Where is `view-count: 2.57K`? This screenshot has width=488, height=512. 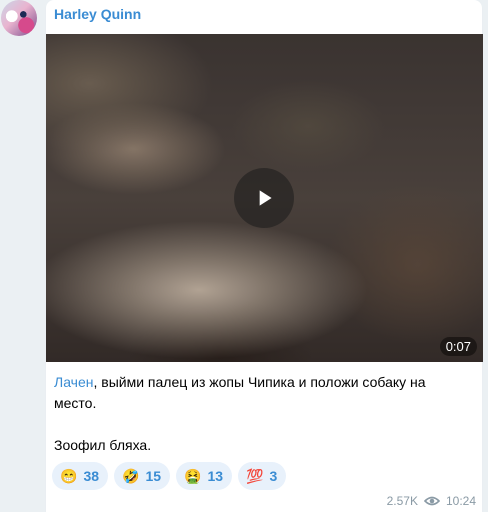
view-count: 2.57K is located at coordinates (402, 501).